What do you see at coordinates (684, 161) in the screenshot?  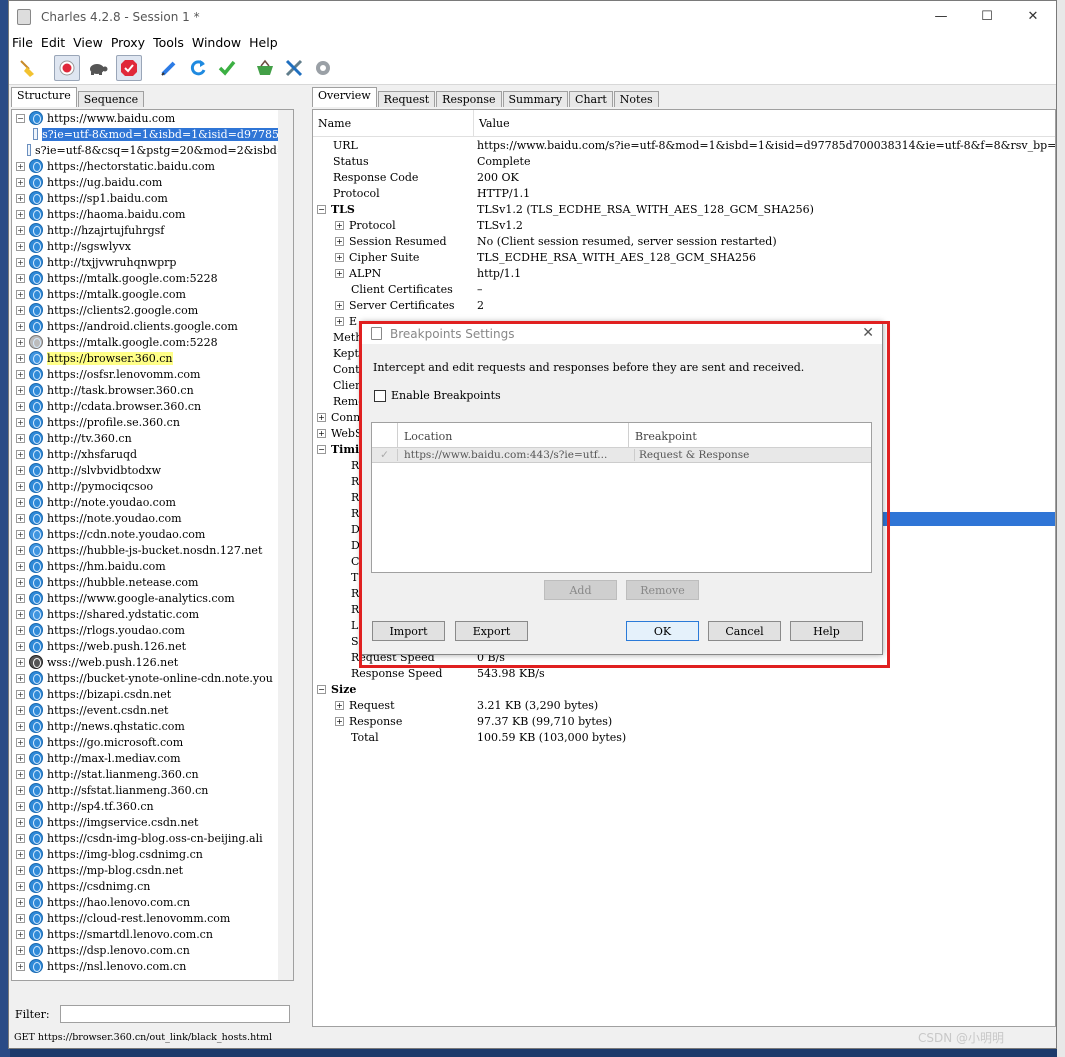 I see `overview-row: Status Complete` at bounding box center [684, 161].